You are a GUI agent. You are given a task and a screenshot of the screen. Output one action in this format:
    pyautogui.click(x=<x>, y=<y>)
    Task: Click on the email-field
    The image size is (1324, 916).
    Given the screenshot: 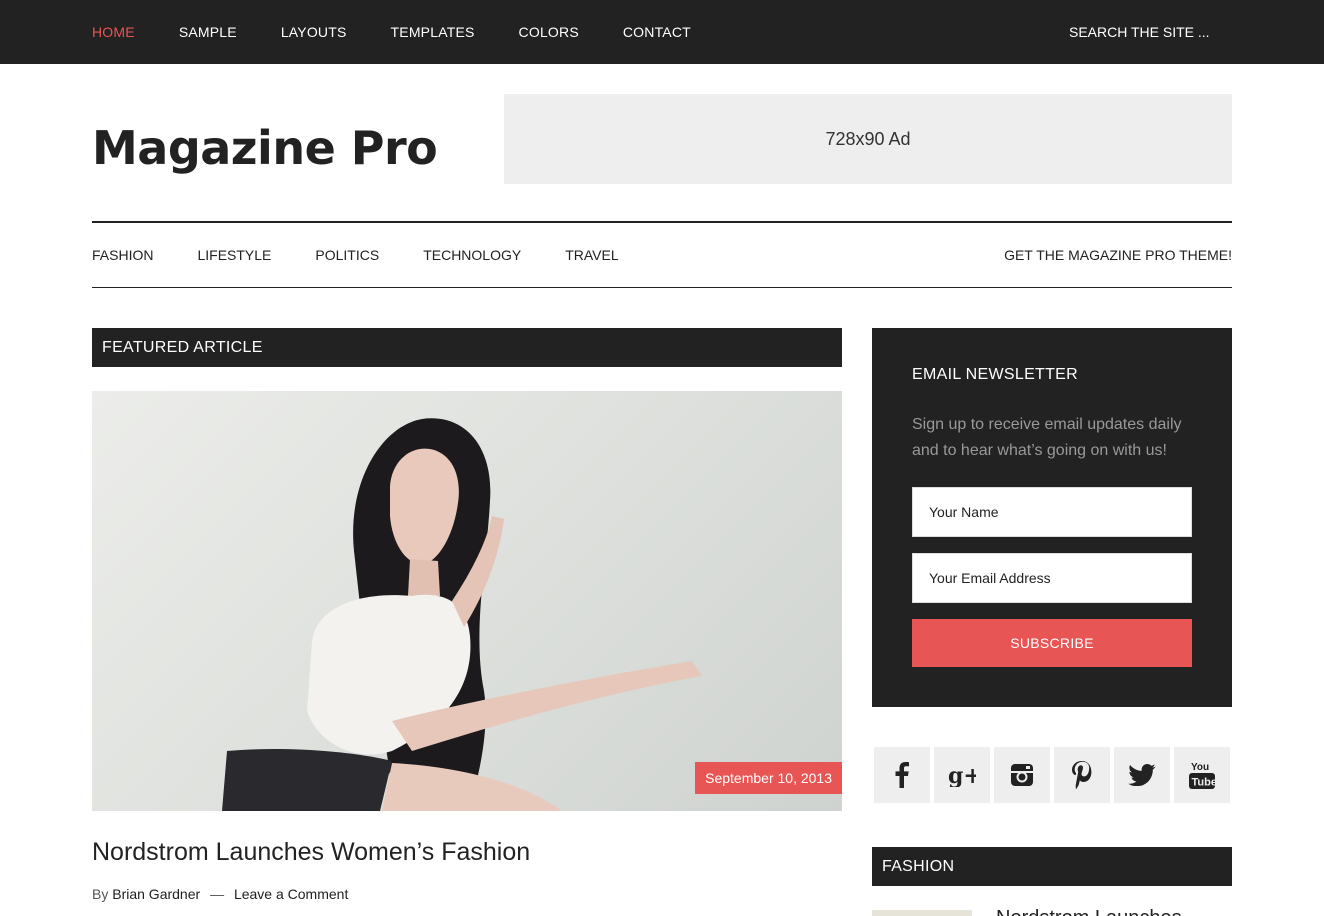 What is the action you would take?
    pyautogui.click(x=1052, y=578)
    